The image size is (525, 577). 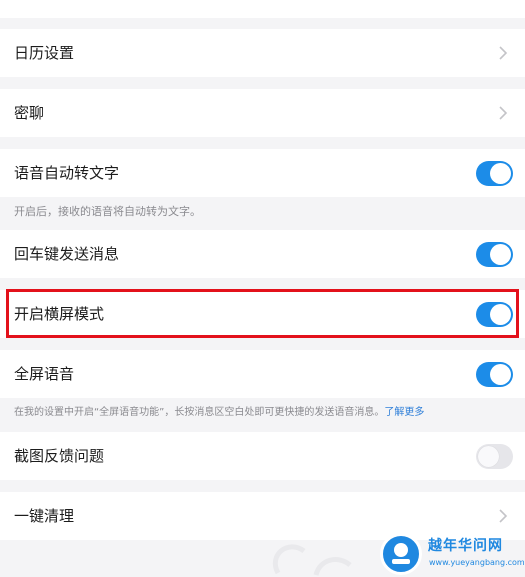 I want to click on watermark-url: www.yueyangbang.com, so click(x=477, y=562).